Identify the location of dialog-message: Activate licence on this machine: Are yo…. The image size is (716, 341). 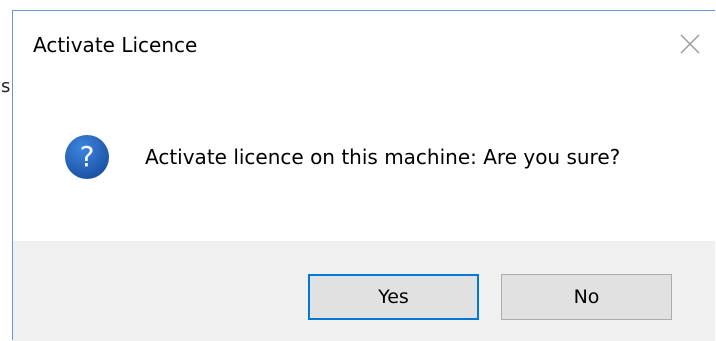
(383, 157).